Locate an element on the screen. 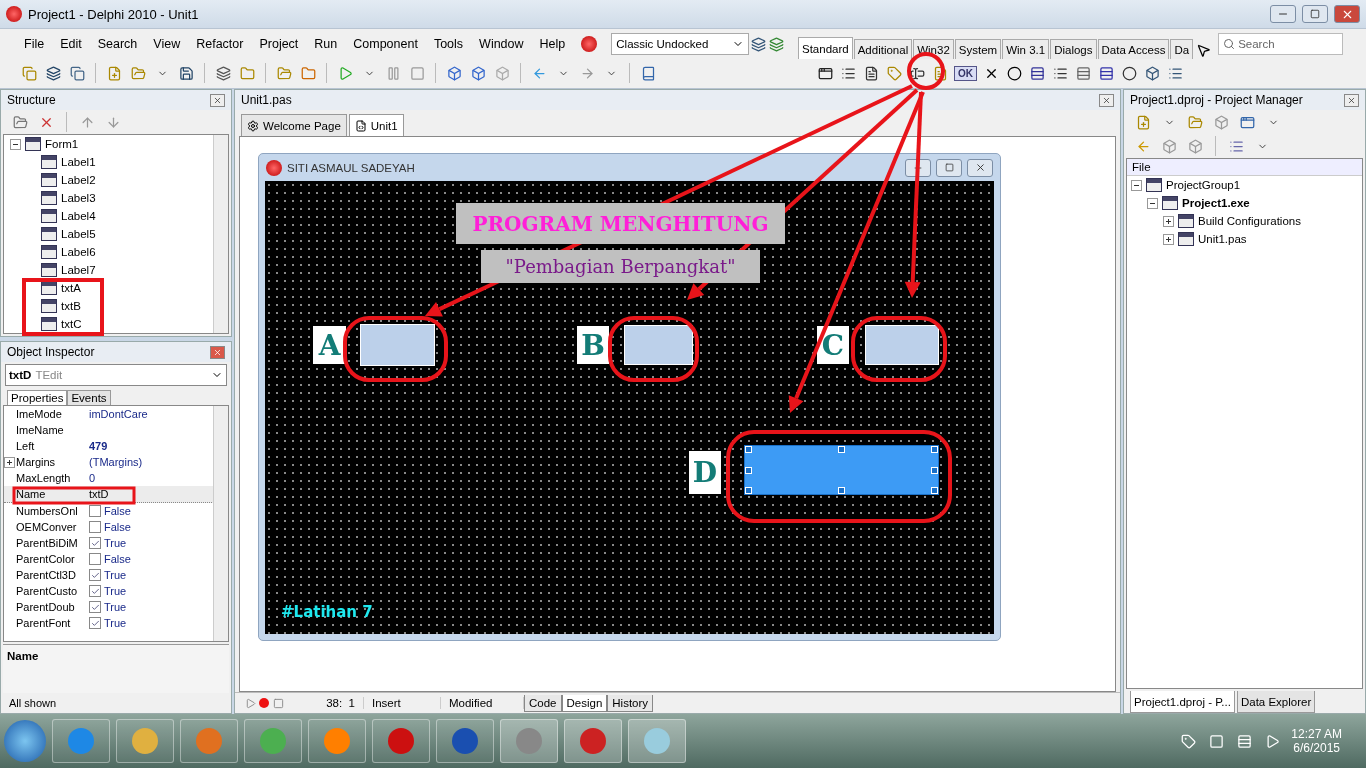  editor-tab: Welcome Page is located at coordinates (294, 125).